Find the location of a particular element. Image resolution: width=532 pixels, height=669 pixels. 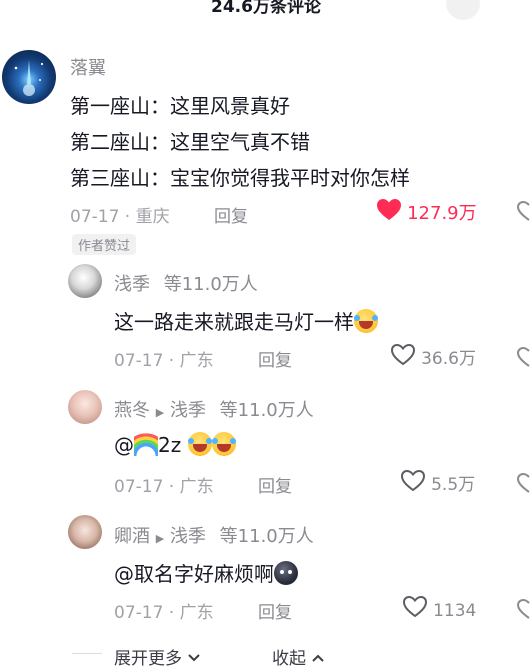

reply-username: 卿酒 ▶ 浅季 等11.0万人 is located at coordinates (214, 535).